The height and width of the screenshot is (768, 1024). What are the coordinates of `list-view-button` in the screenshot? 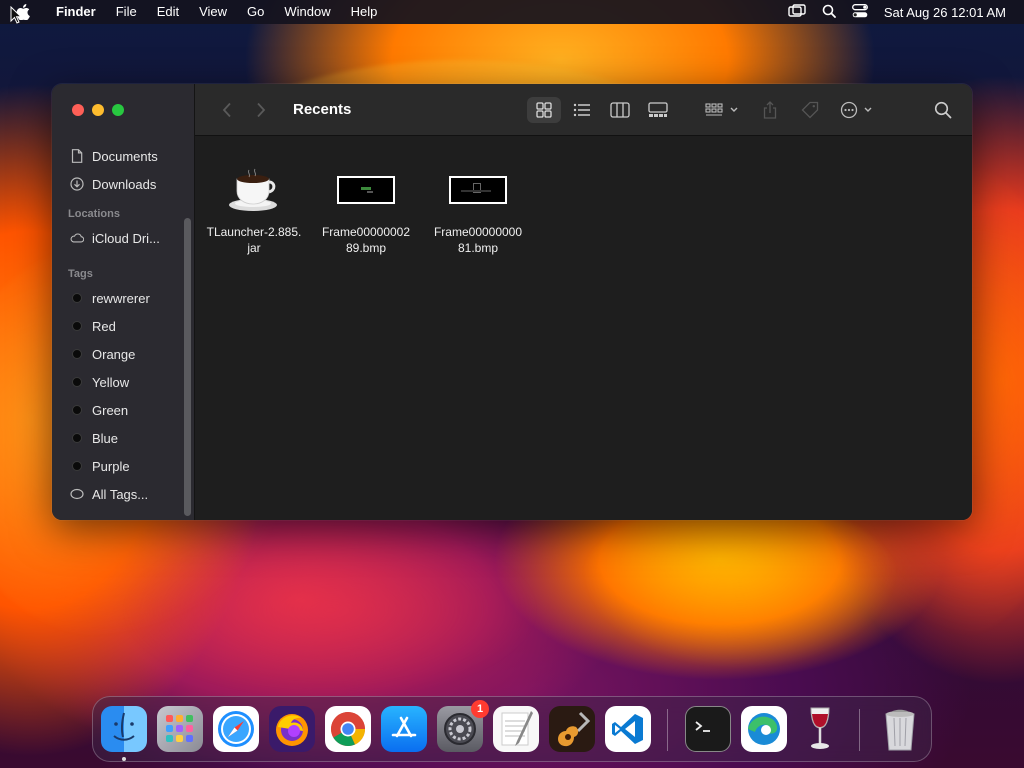 It's located at (582, 110).